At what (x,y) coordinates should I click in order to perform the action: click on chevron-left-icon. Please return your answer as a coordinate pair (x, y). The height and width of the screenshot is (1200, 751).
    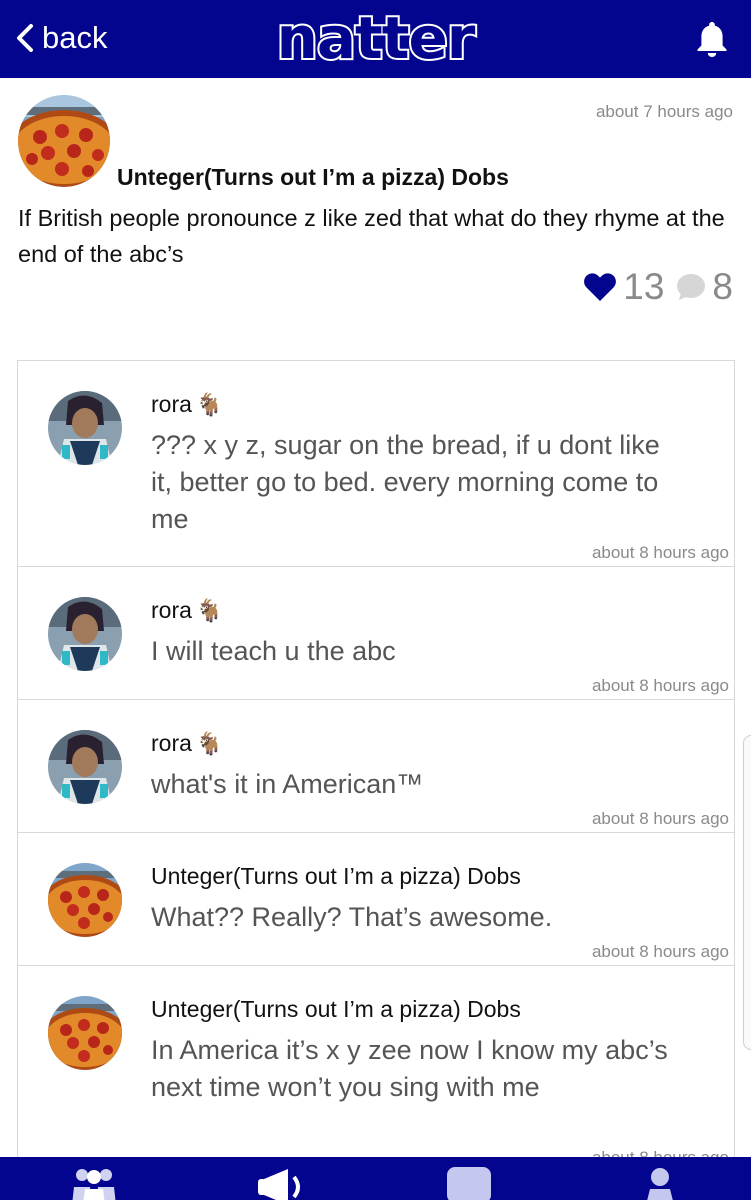
    Looking at the image, I should click on (25, 38).